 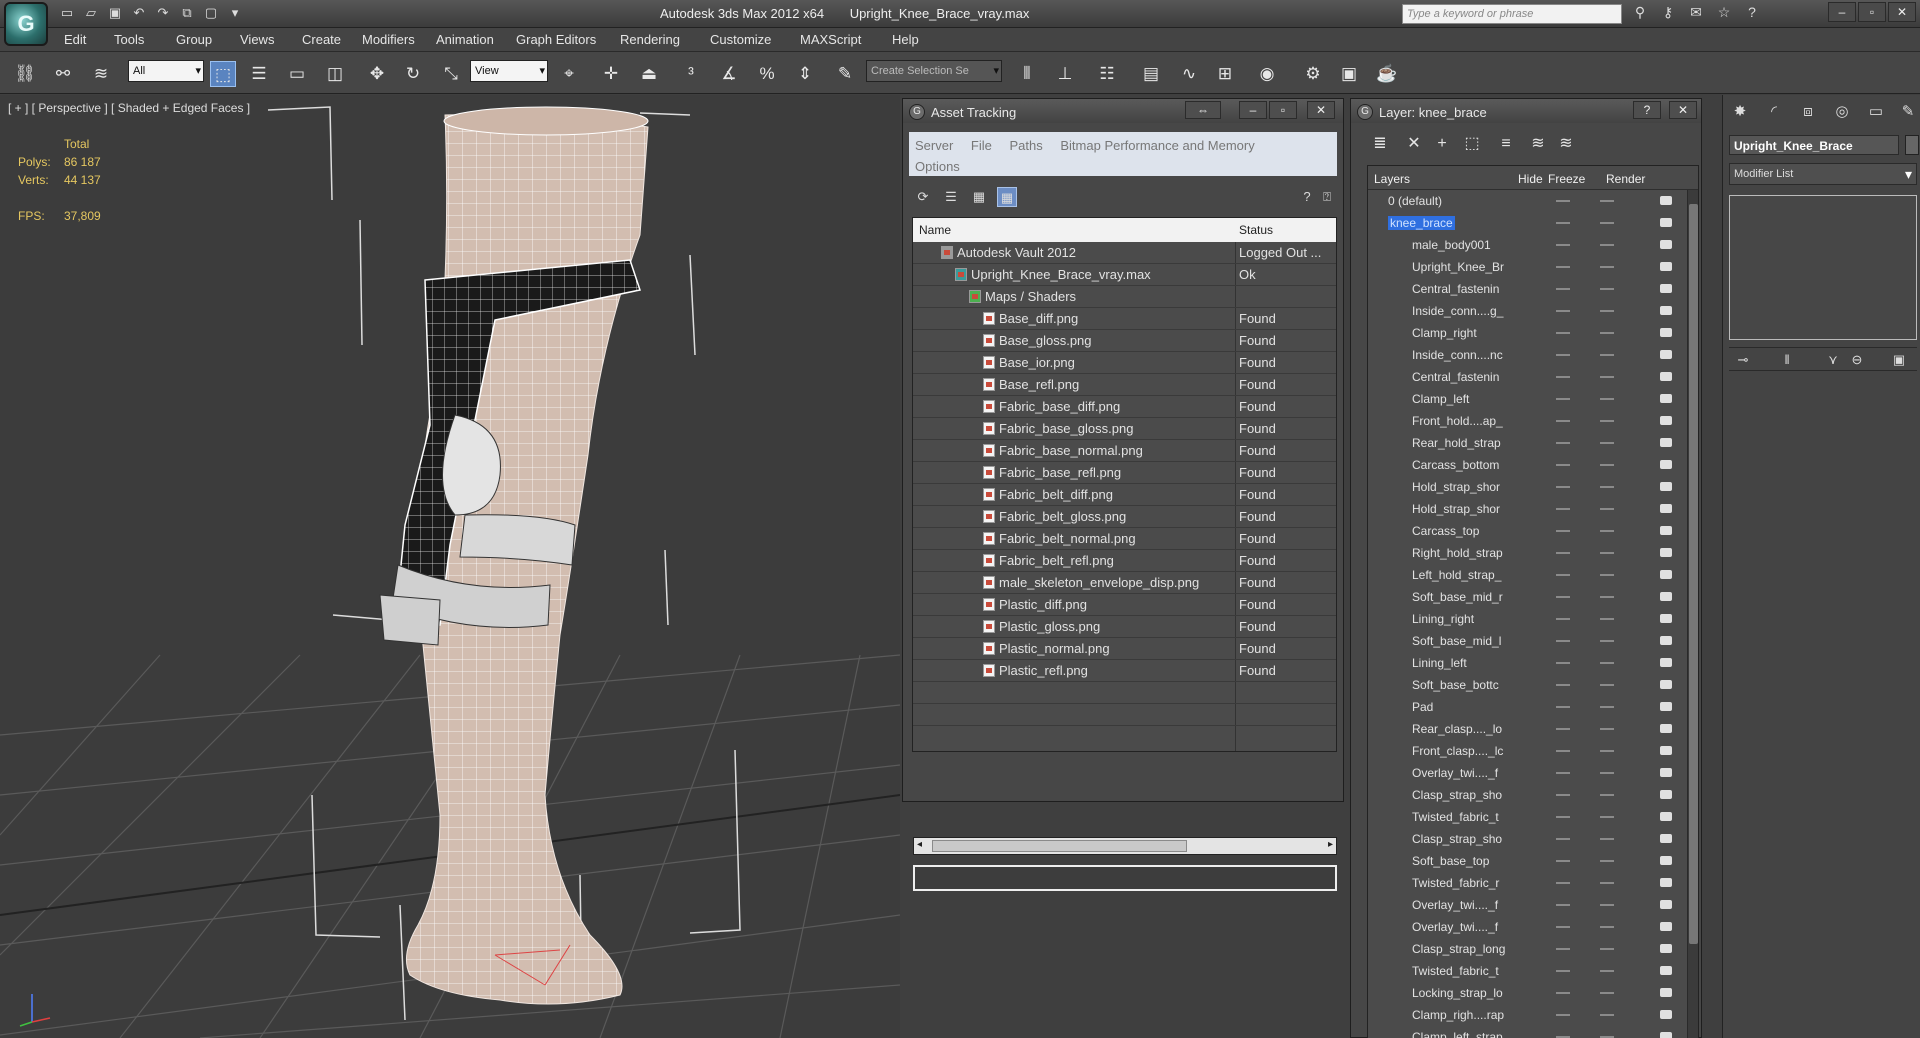 What do you see at coordinates (297, 74) in the screenshot?
I see `rectangular-selection-icon: ▭` at bounding box center [297, 74].